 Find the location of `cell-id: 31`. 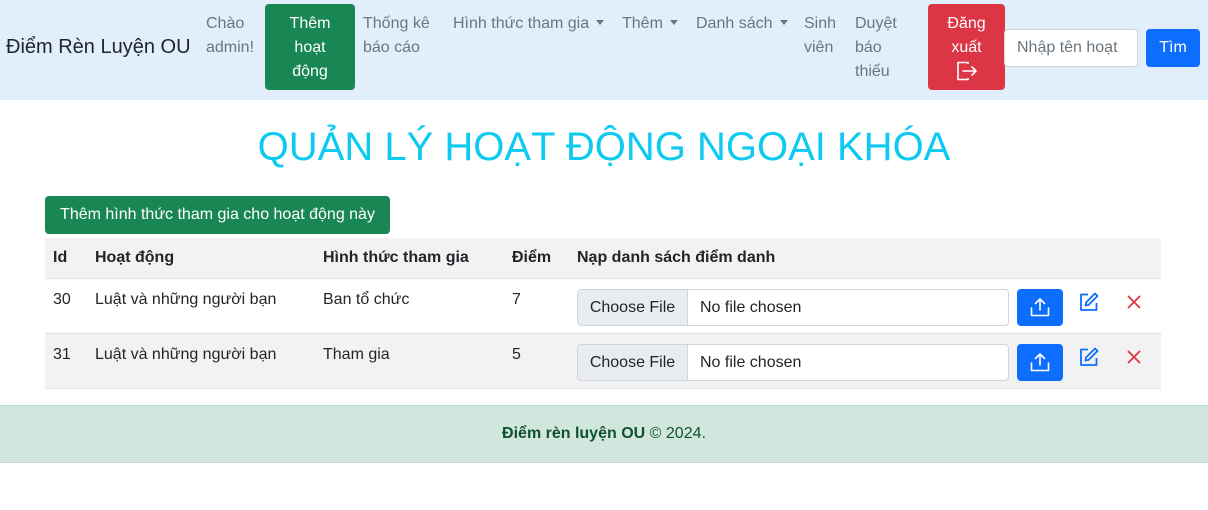

cell-id: 31 is located at coordinates (62, 354).